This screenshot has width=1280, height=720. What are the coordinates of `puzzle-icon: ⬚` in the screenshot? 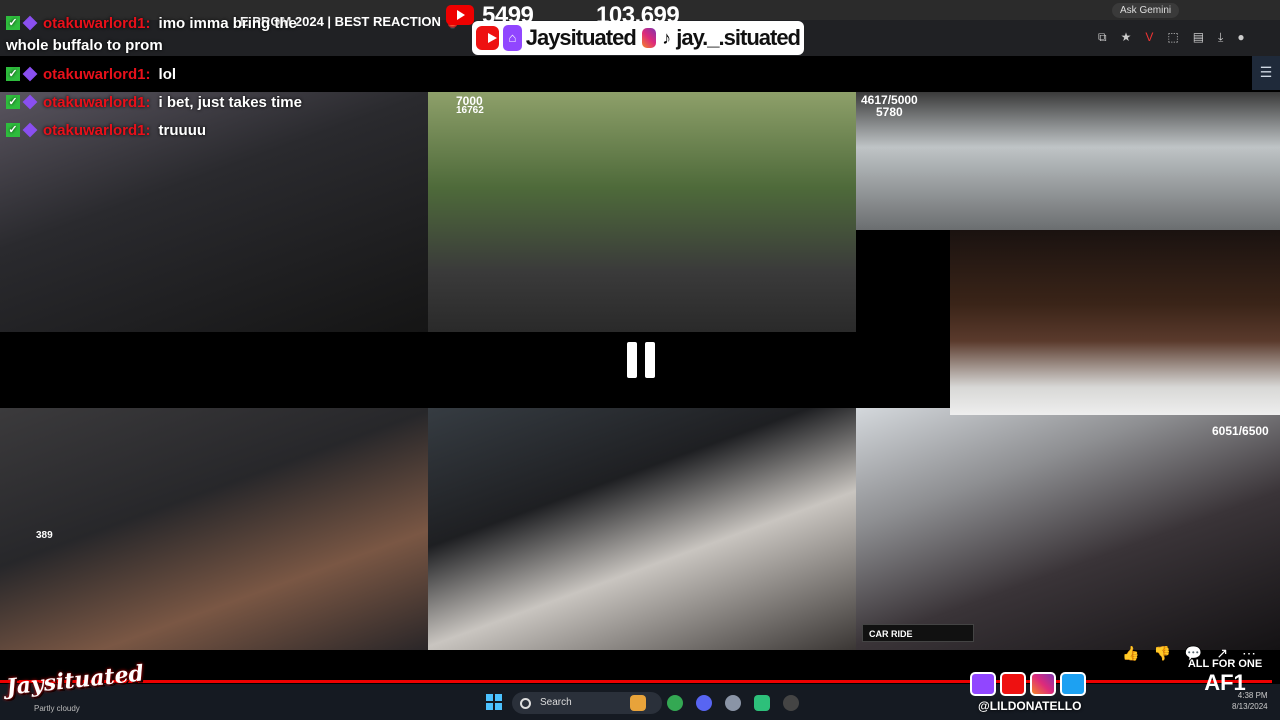 It's located at (1172, 37).